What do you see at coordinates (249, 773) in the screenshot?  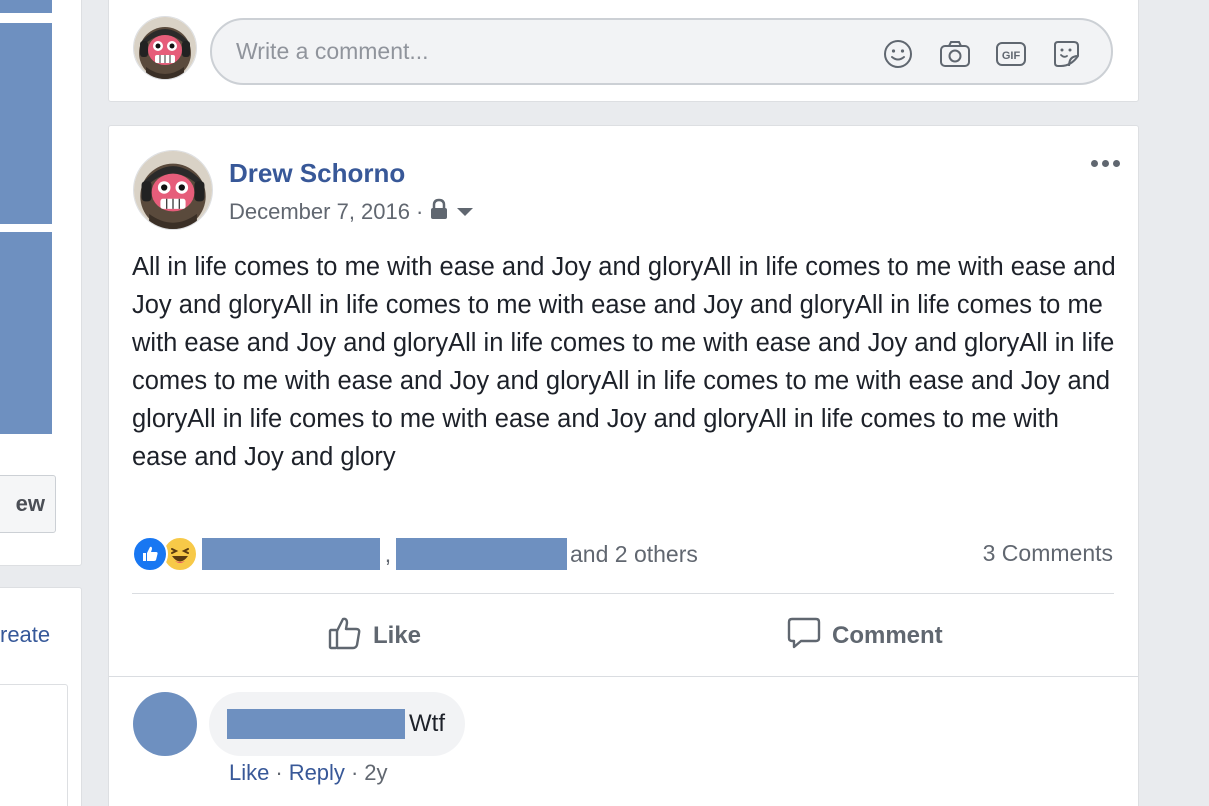 I see `comment-like-link: Like` at bounding box center [249, 773].